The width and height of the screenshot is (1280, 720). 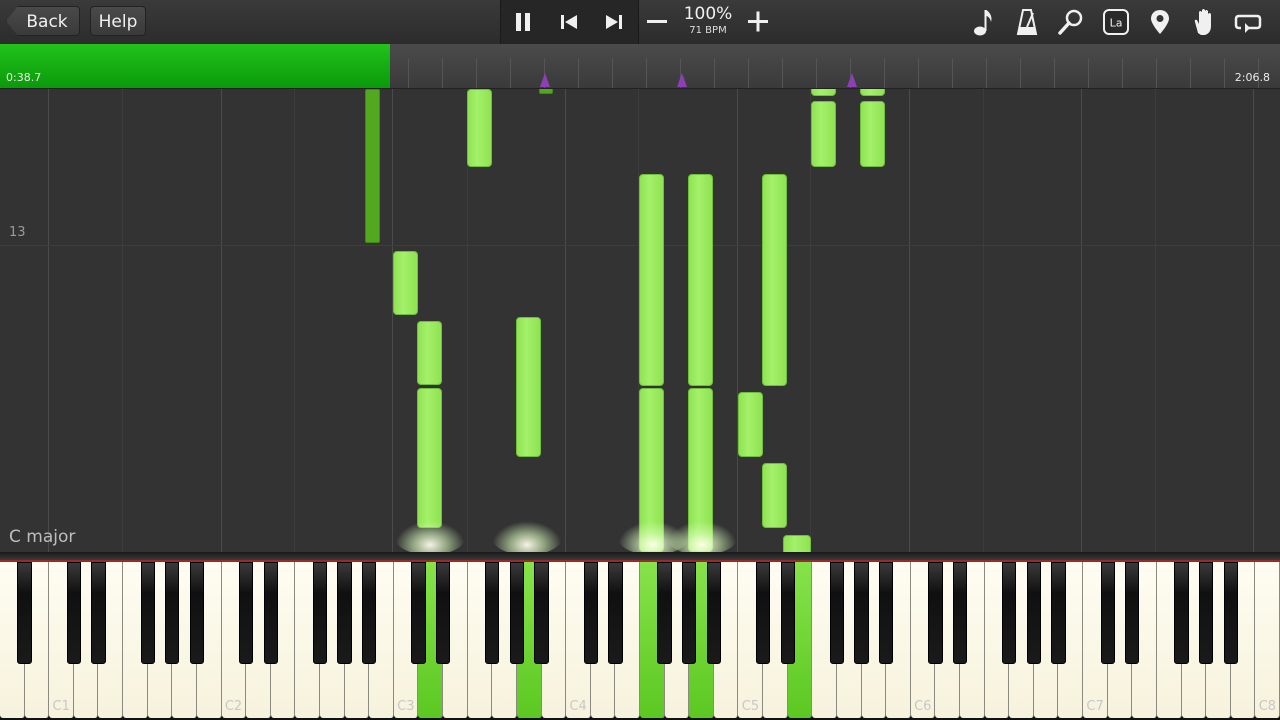 What do you see at coordinates (1116, 22) in the screenshot?
I see `note-names-icon: La` at bounding box center [1116, 22].